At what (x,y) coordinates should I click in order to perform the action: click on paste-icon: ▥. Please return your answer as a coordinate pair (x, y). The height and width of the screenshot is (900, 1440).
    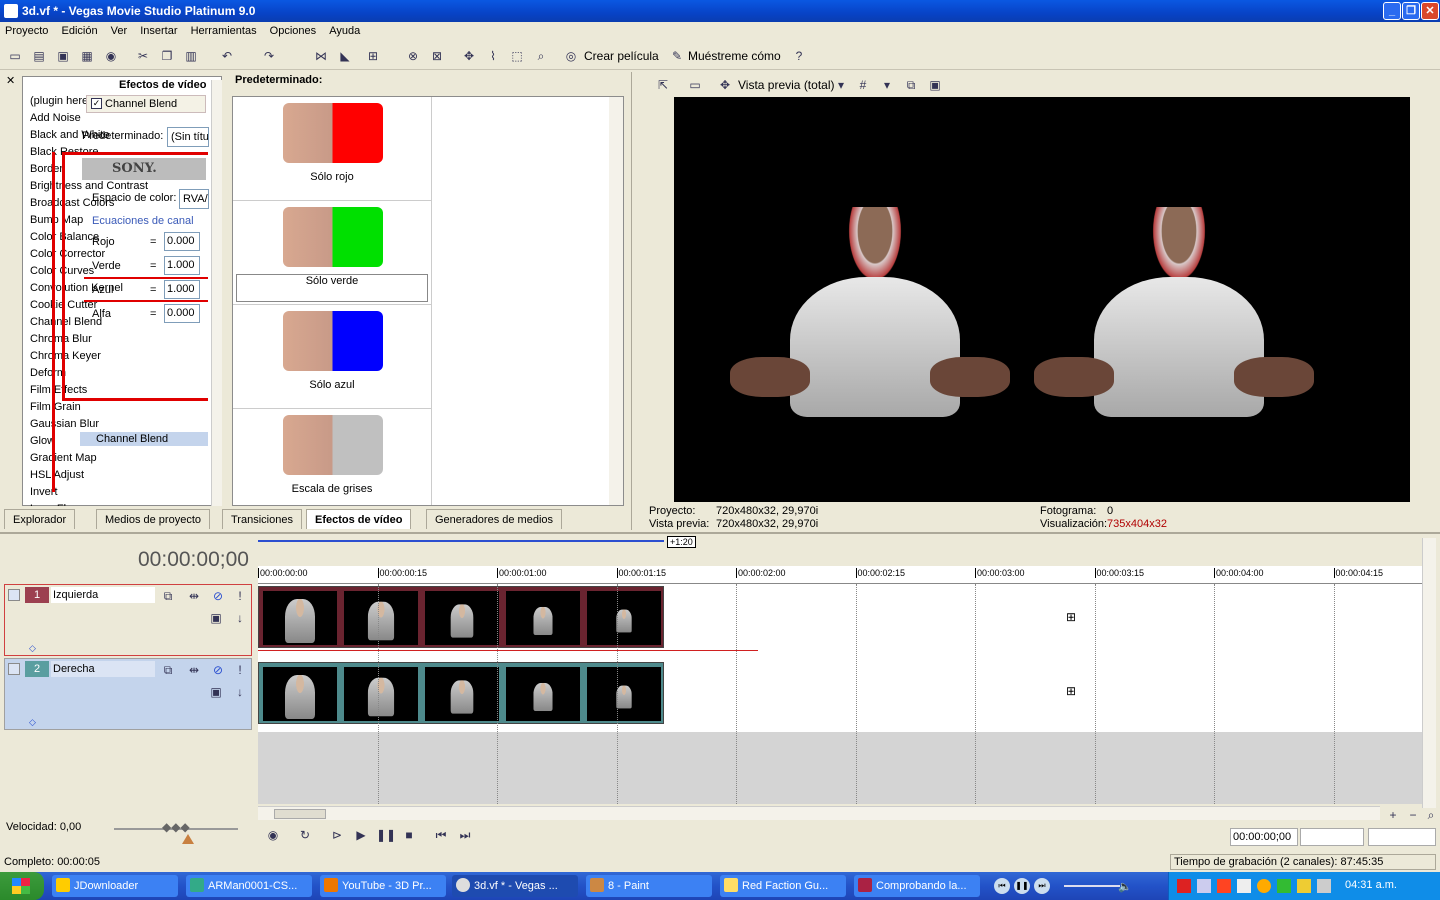
    Looking at the image, I should click on (191, 56).